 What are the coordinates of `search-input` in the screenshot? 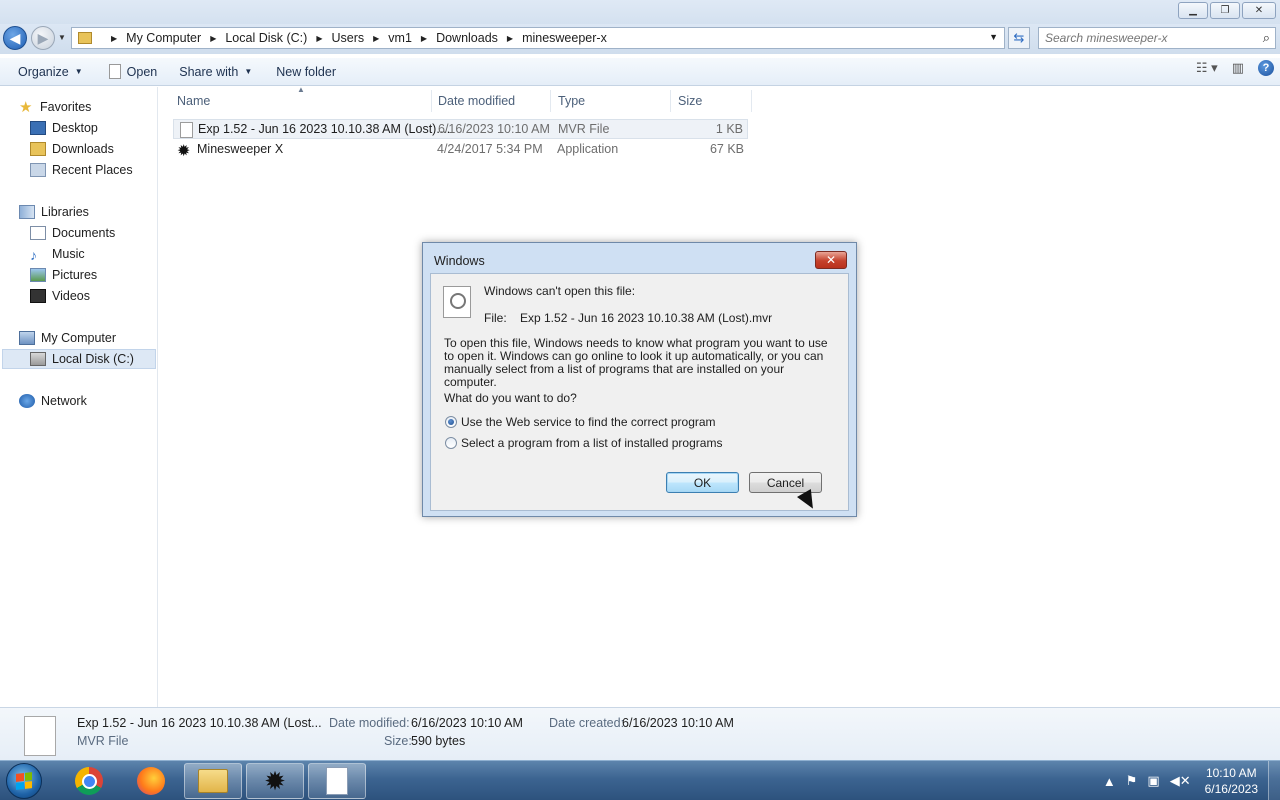 It's located at (1145, 38).